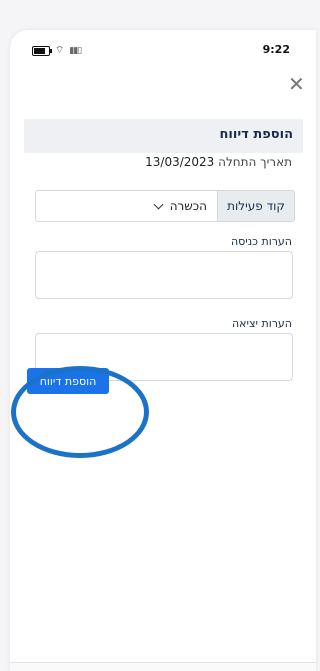  Describe the element at coordinates (164, 275) in the screenshot. I see `entry-notes-textarea` at that location.